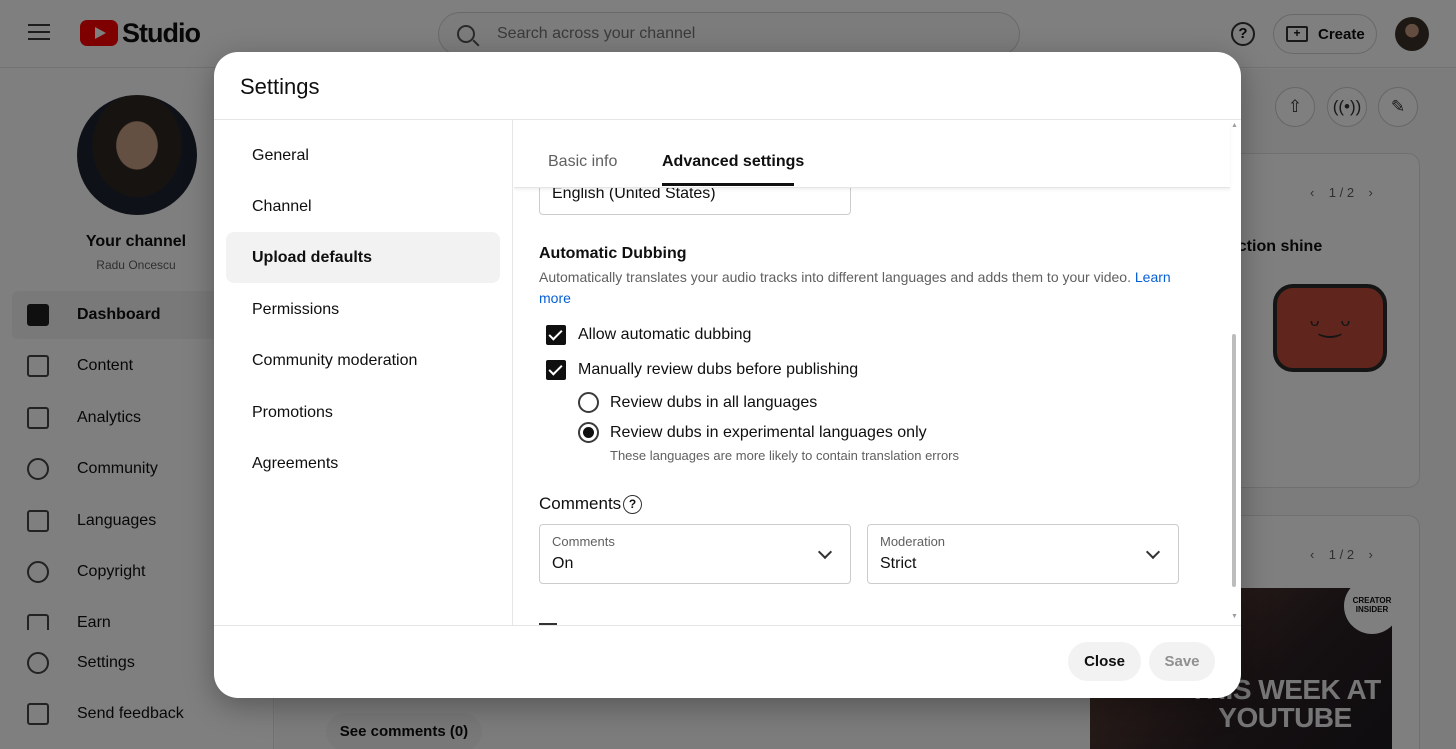  What do you see at coordinates (583, 541) in the screenshot?
I see `select-label: Comments` at bounding box center [583, 541].